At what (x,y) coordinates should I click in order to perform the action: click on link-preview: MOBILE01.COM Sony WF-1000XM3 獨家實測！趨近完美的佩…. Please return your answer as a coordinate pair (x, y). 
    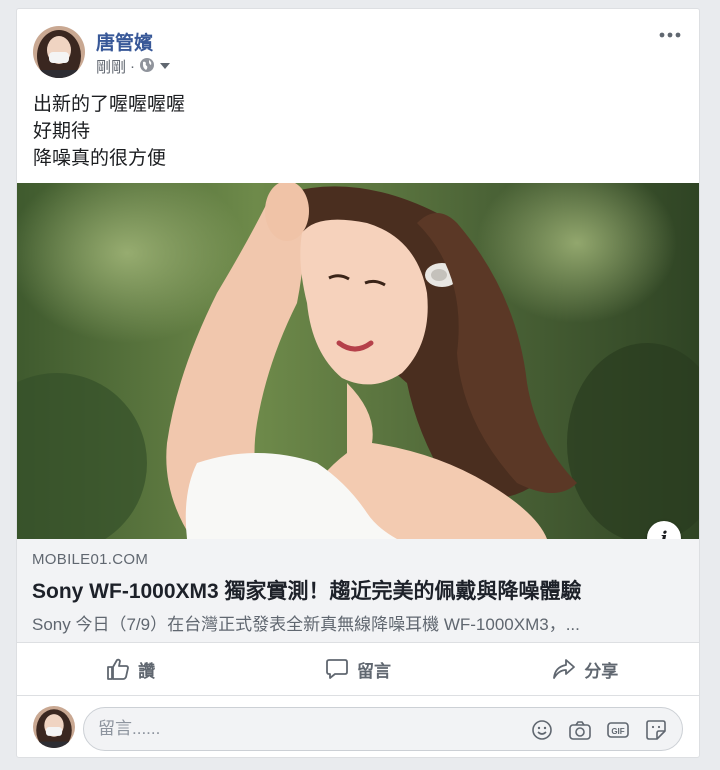
    Looking at the image, I should click on (358, 591).